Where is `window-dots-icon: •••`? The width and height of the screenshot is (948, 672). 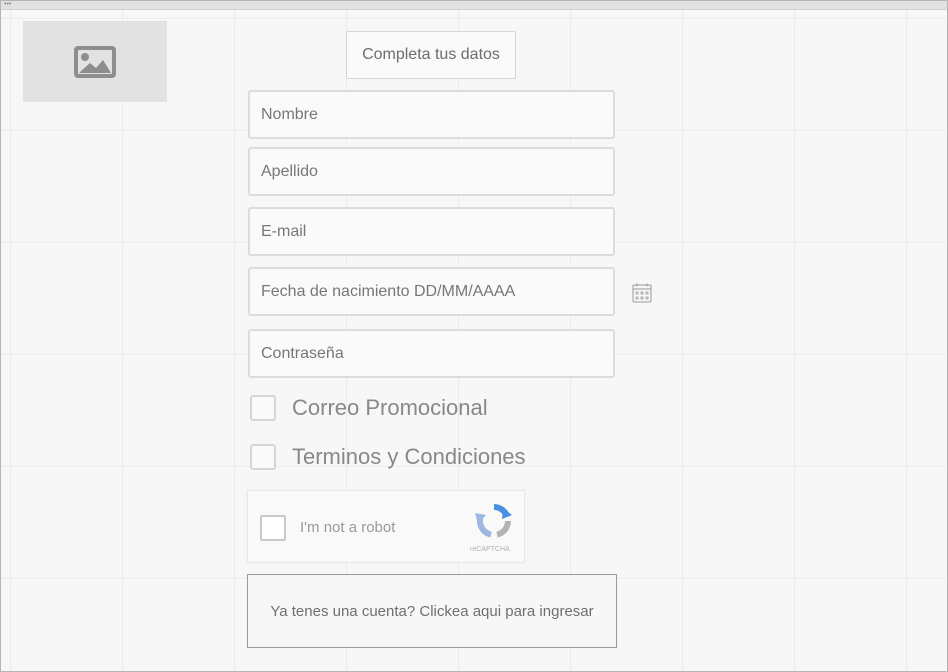 window-dots-icon: ••• is located at coordinates (8, 4).